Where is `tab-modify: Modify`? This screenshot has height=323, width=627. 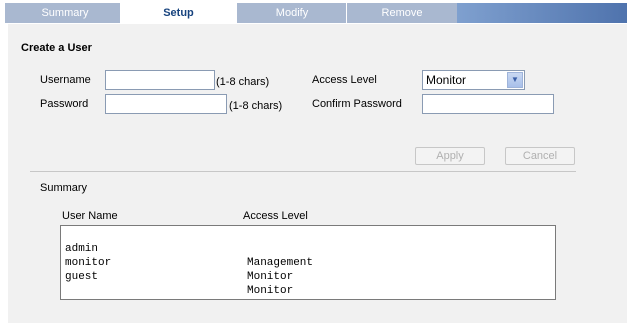
tab-modify: Modify is located at coordinates (292, 13).